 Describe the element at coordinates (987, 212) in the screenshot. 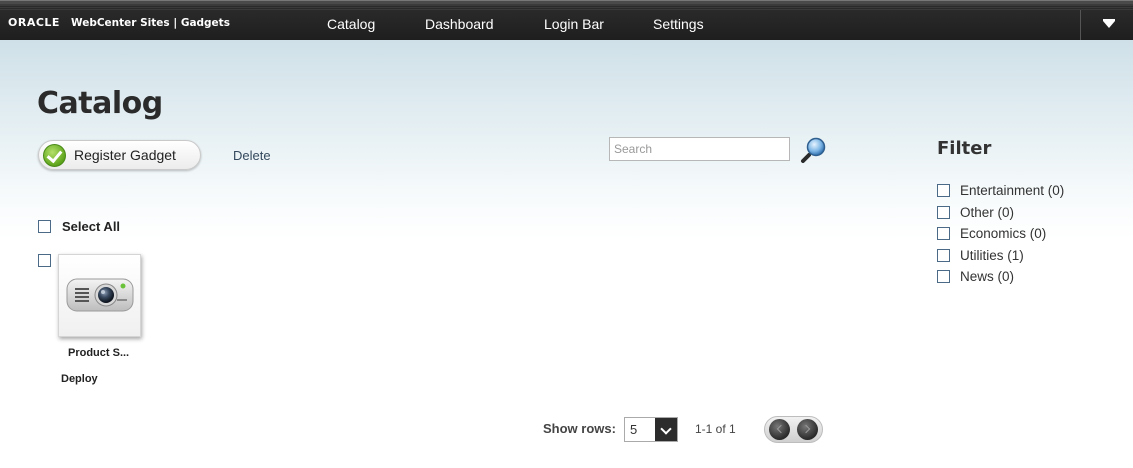

I see `filter-label-other: Other (0)` at that location.